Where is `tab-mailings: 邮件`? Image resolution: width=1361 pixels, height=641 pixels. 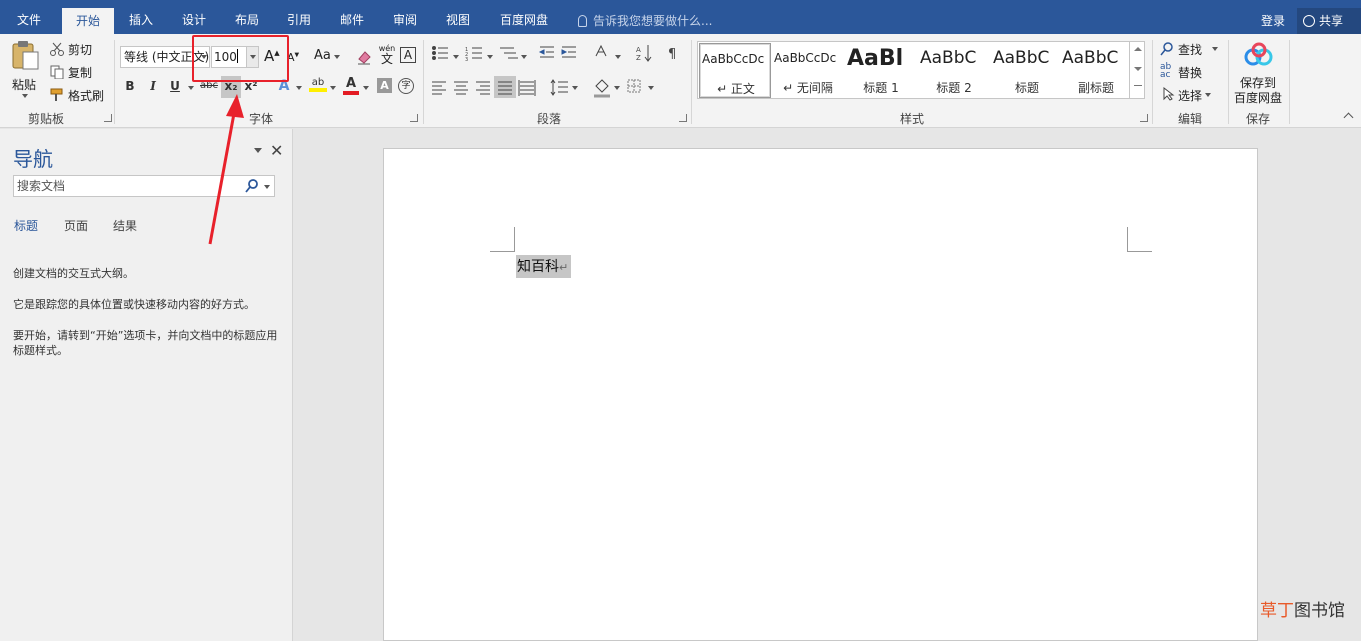
tab-mailings: 邮件 is located at coordinates (352, 17).